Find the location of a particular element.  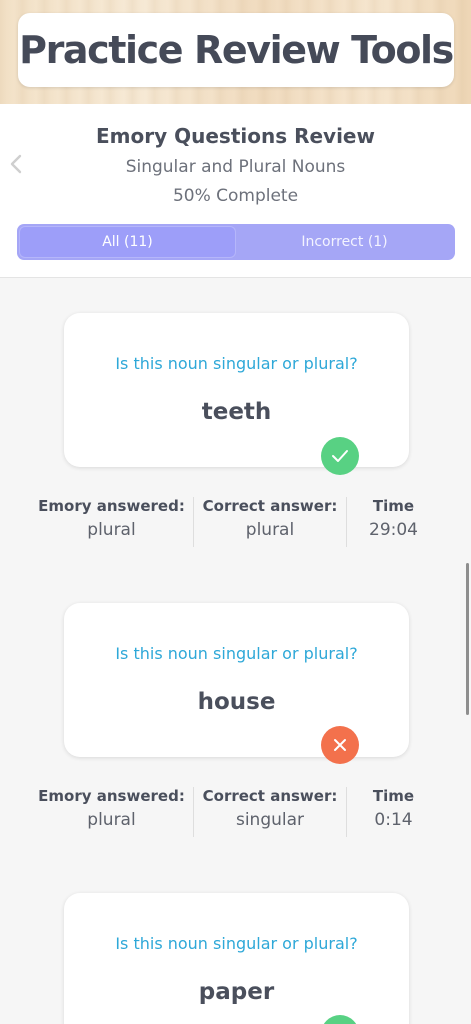

filter-tabs: All (11) Incorrect (1) is located at coordinates (236, 242).